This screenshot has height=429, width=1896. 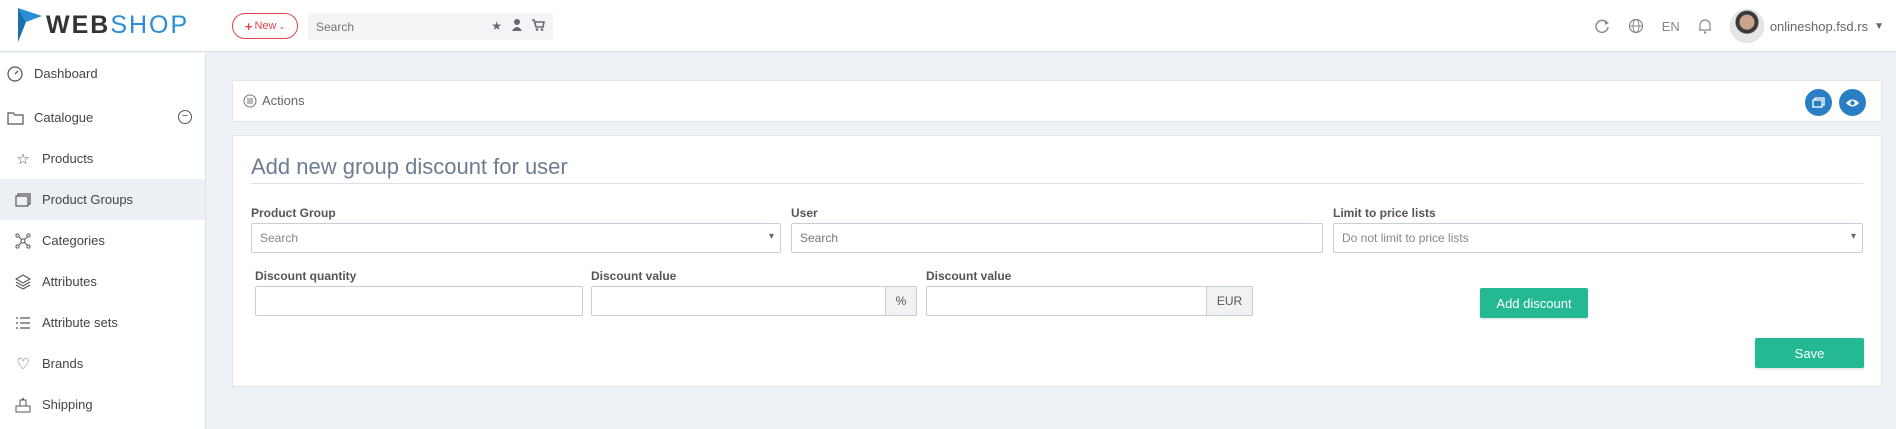 What do you see at coordinates (396, 26) in the screenshot?
I see `search-input` at bounding box center [396, 26].